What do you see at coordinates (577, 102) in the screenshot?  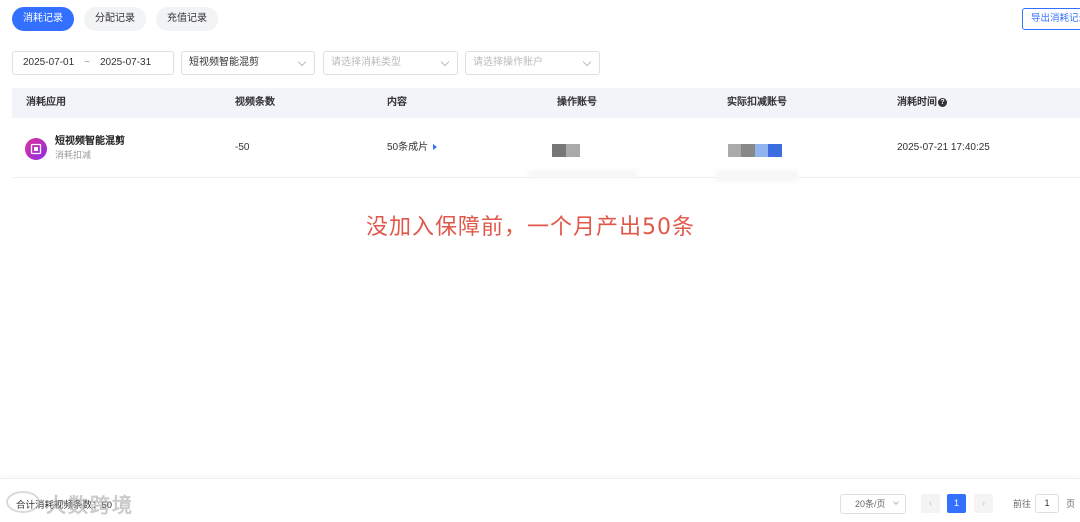 I see `col-operator-account: 操作账号` at bounding box center [577, 102].